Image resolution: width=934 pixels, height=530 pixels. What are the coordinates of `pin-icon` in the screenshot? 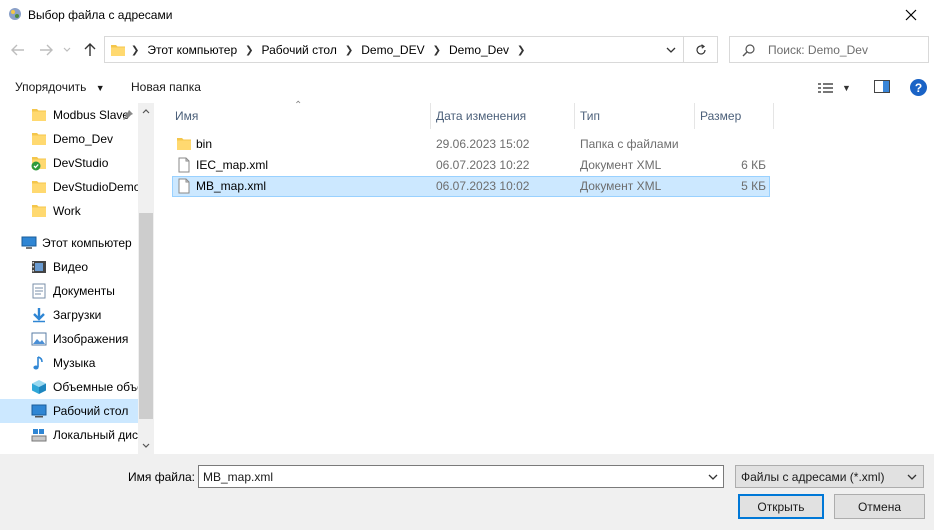 It's located at (128, 115).